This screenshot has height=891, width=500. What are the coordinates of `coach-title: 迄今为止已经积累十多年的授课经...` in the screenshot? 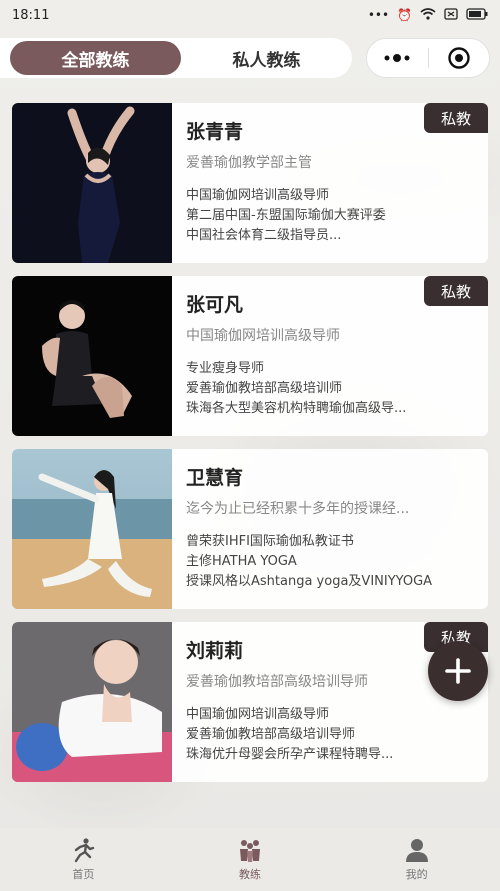 It's located at (298, 509).